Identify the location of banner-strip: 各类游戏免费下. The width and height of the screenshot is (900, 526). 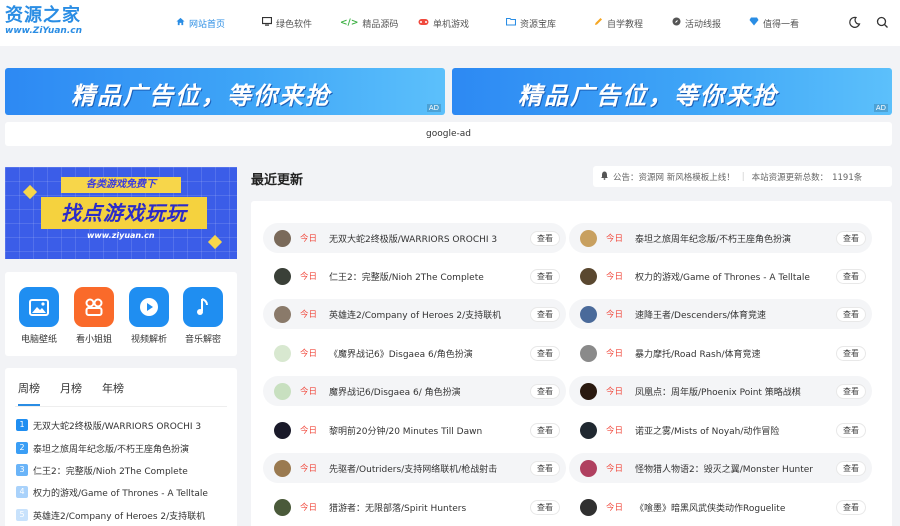
(121, 185).